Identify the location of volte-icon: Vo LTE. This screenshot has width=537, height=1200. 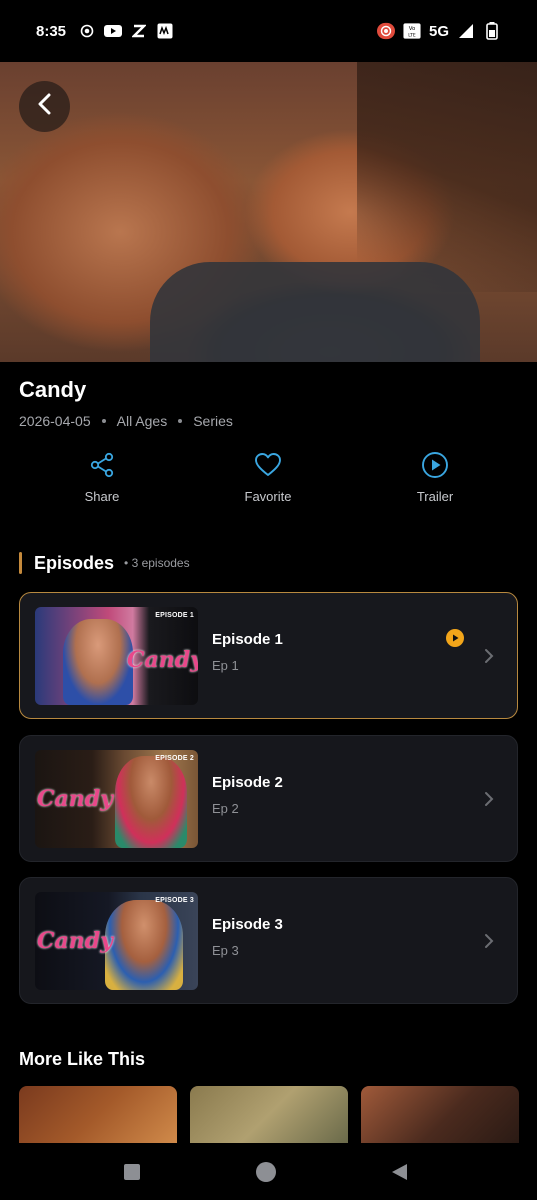
(412, 31).